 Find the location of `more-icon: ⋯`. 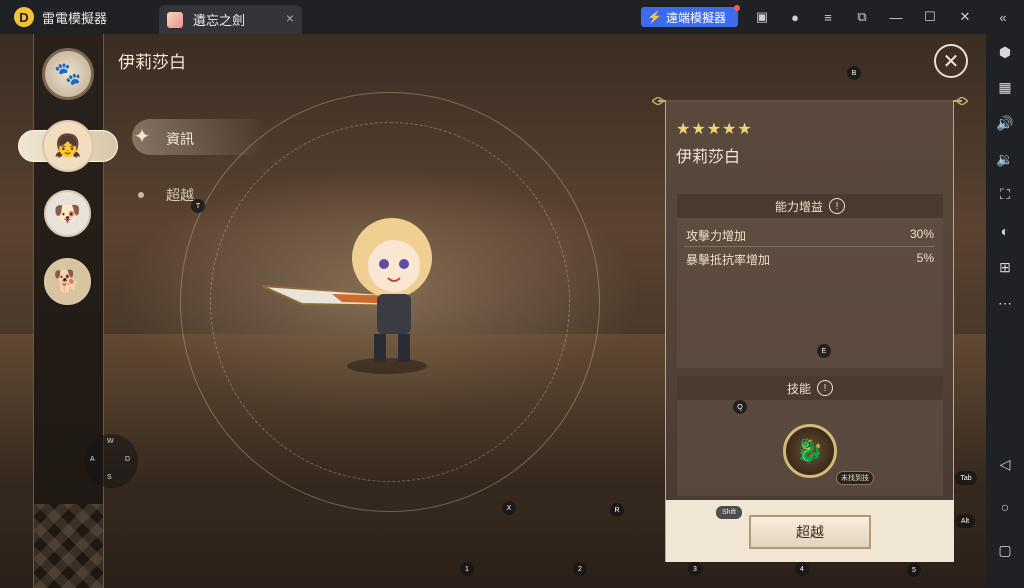

more-icon: ⋯ is located at coordinates (1005, 303).